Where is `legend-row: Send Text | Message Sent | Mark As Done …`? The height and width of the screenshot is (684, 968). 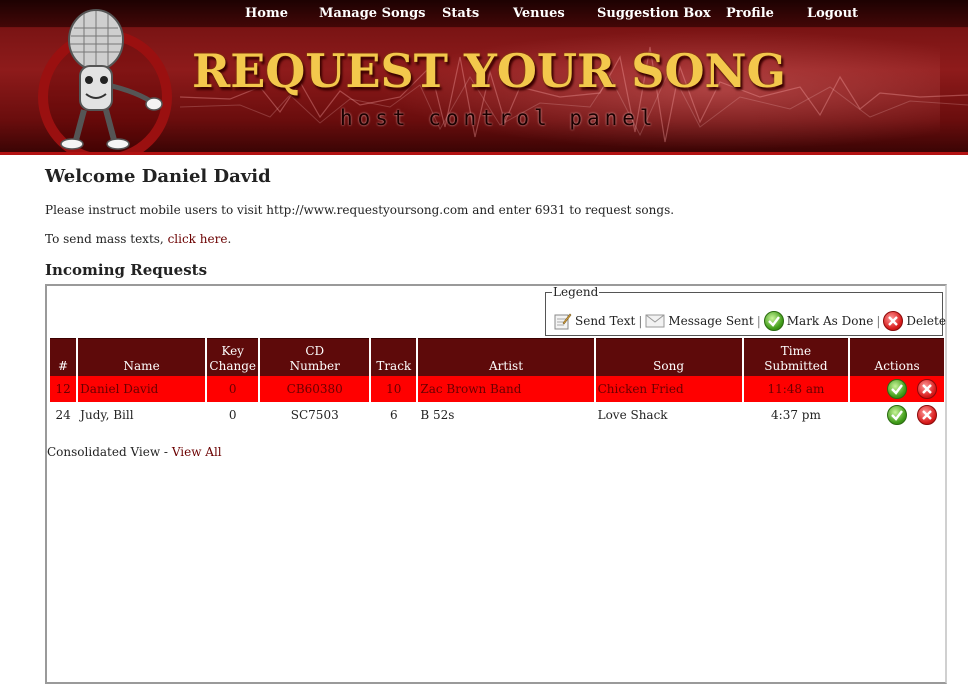 legend-row: Send Text | Message Sent | Mark As Done … is located at coordinates (750, 321).